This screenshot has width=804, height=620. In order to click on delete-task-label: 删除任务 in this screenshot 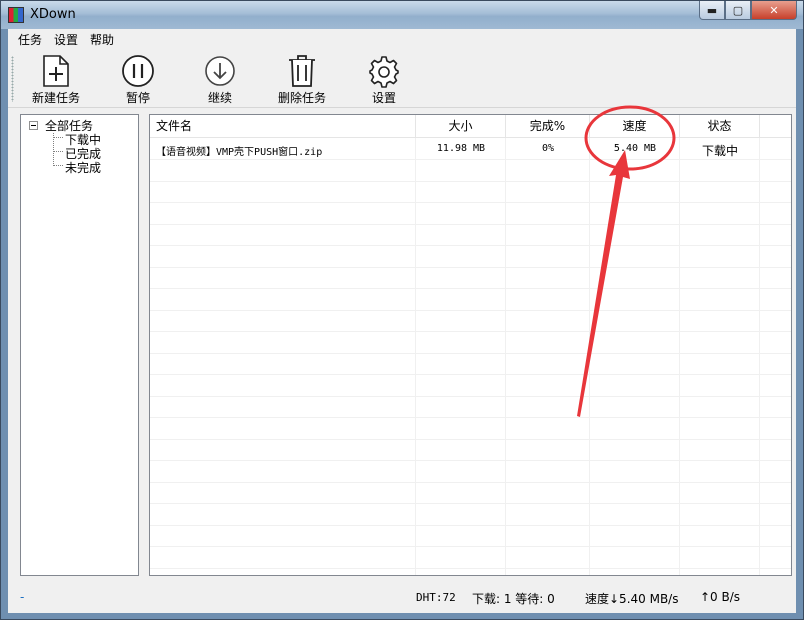, I will do `click(301, 98)`.